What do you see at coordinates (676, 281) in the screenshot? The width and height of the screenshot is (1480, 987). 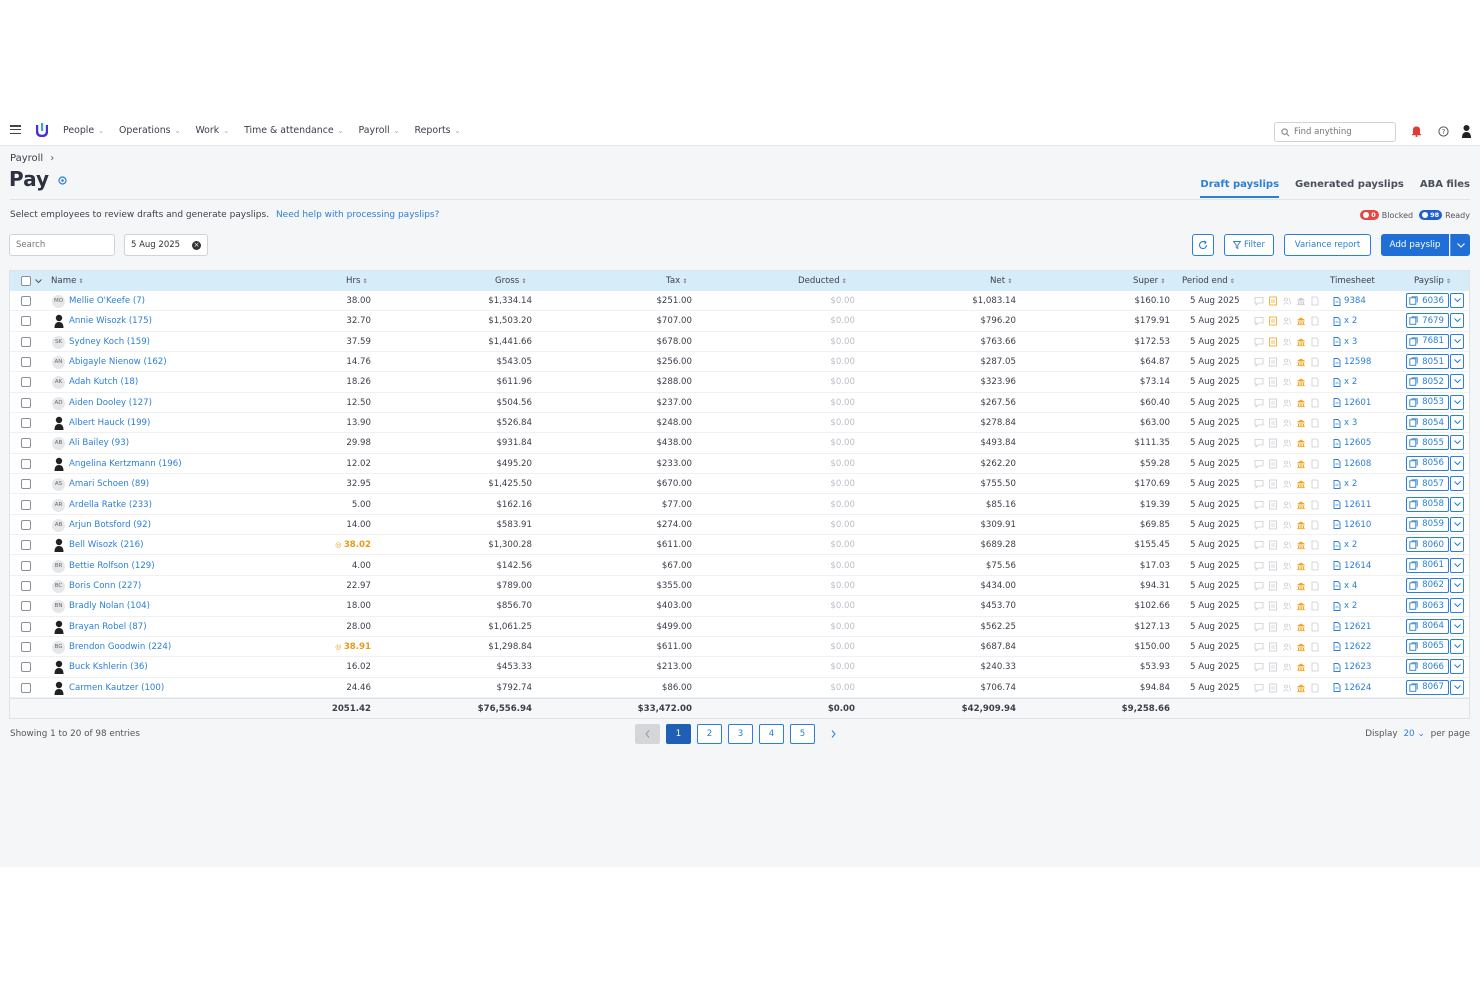 I see `col-tax: Tax ⇕` at bounding box center [676, 281].